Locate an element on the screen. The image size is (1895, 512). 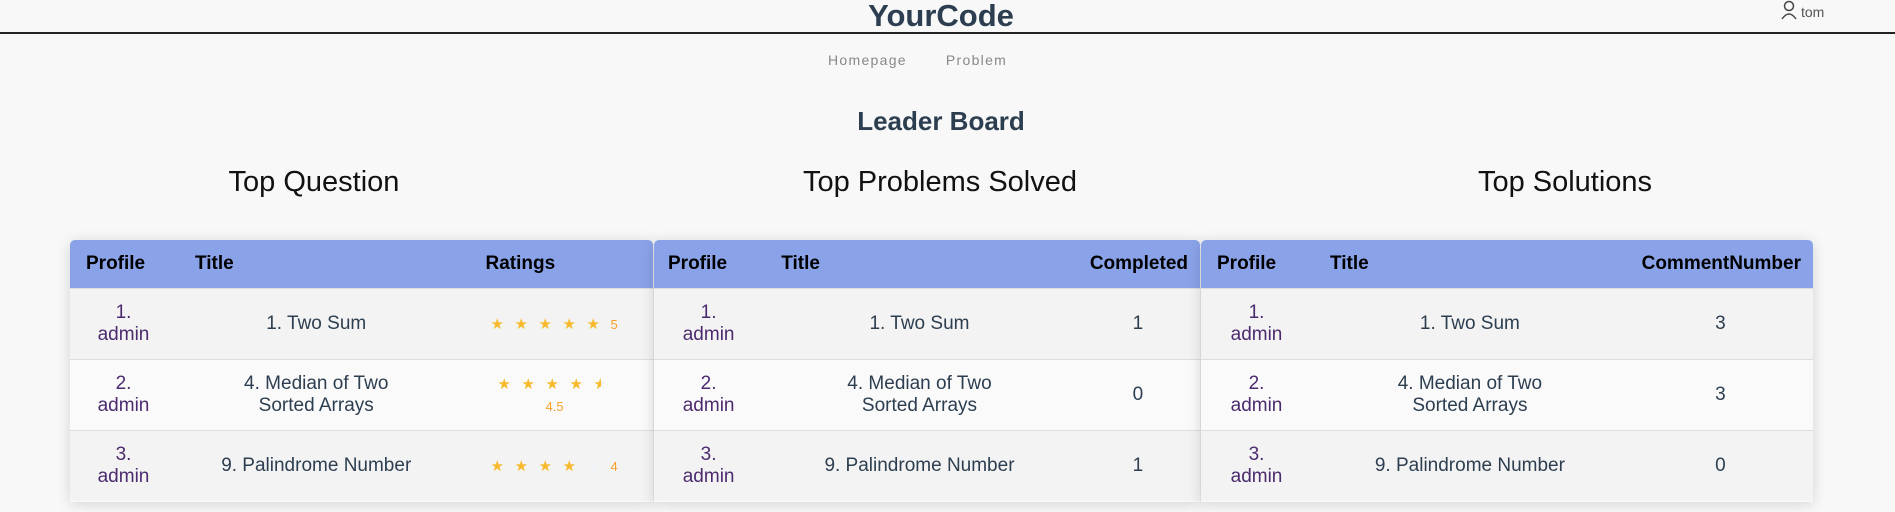
section-heading-top-question: Top Question is located at coordinates (314, 182).